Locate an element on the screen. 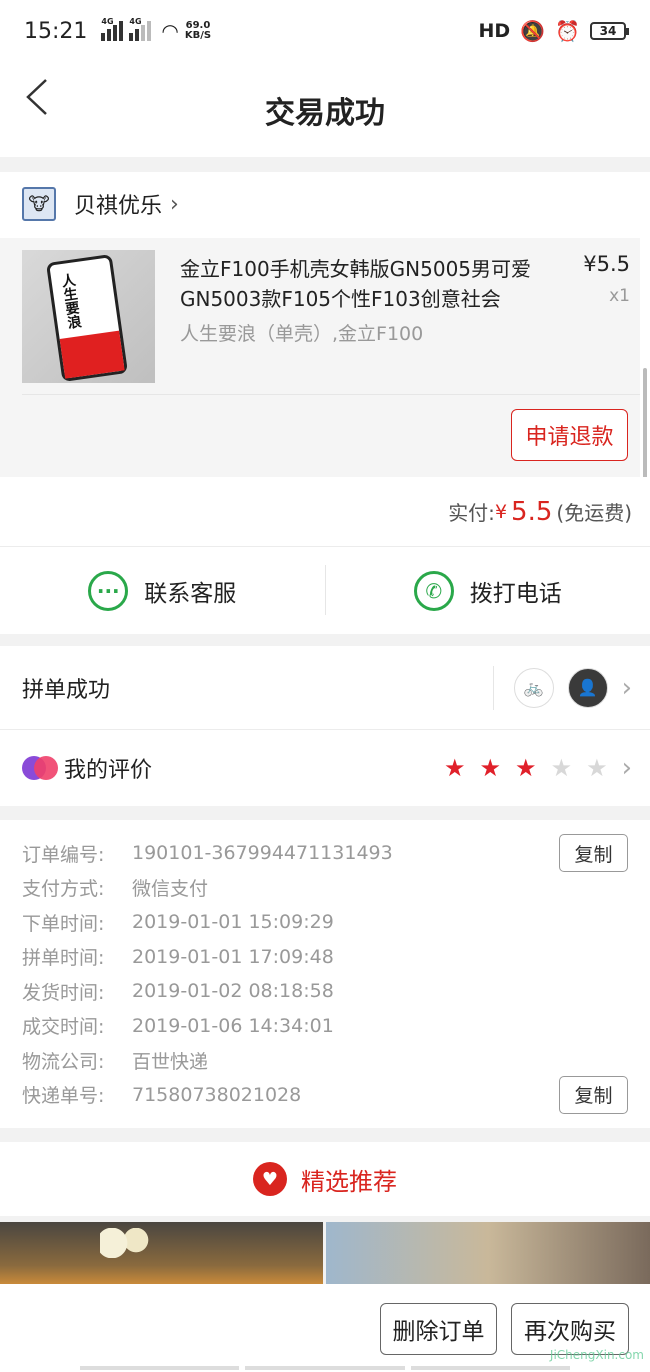 The image size is (650, 1372). refund-button: 申请退款 is located at coordinates (569, 435).